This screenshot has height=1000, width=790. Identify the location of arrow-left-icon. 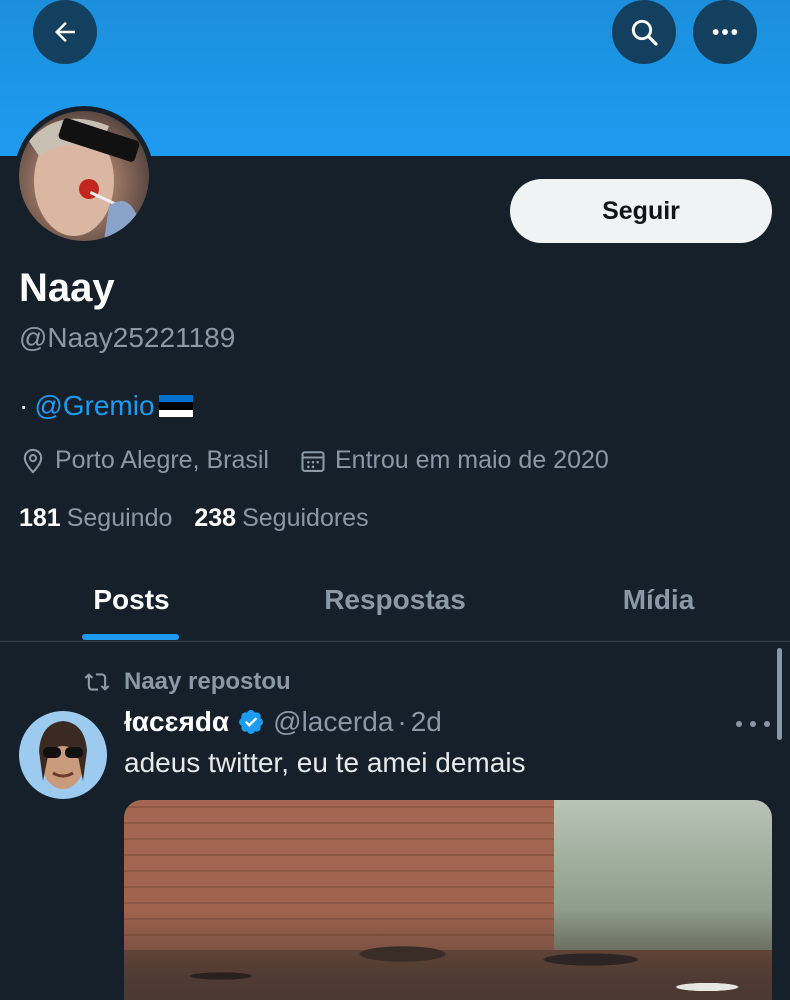
(65, 32).